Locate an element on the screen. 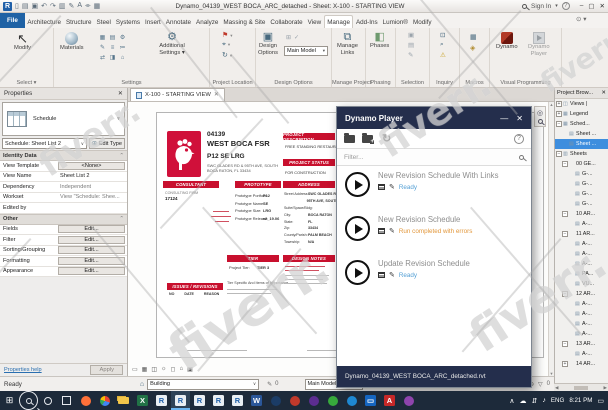  grid-icon: ▦ is located at coordinates (97, 6).